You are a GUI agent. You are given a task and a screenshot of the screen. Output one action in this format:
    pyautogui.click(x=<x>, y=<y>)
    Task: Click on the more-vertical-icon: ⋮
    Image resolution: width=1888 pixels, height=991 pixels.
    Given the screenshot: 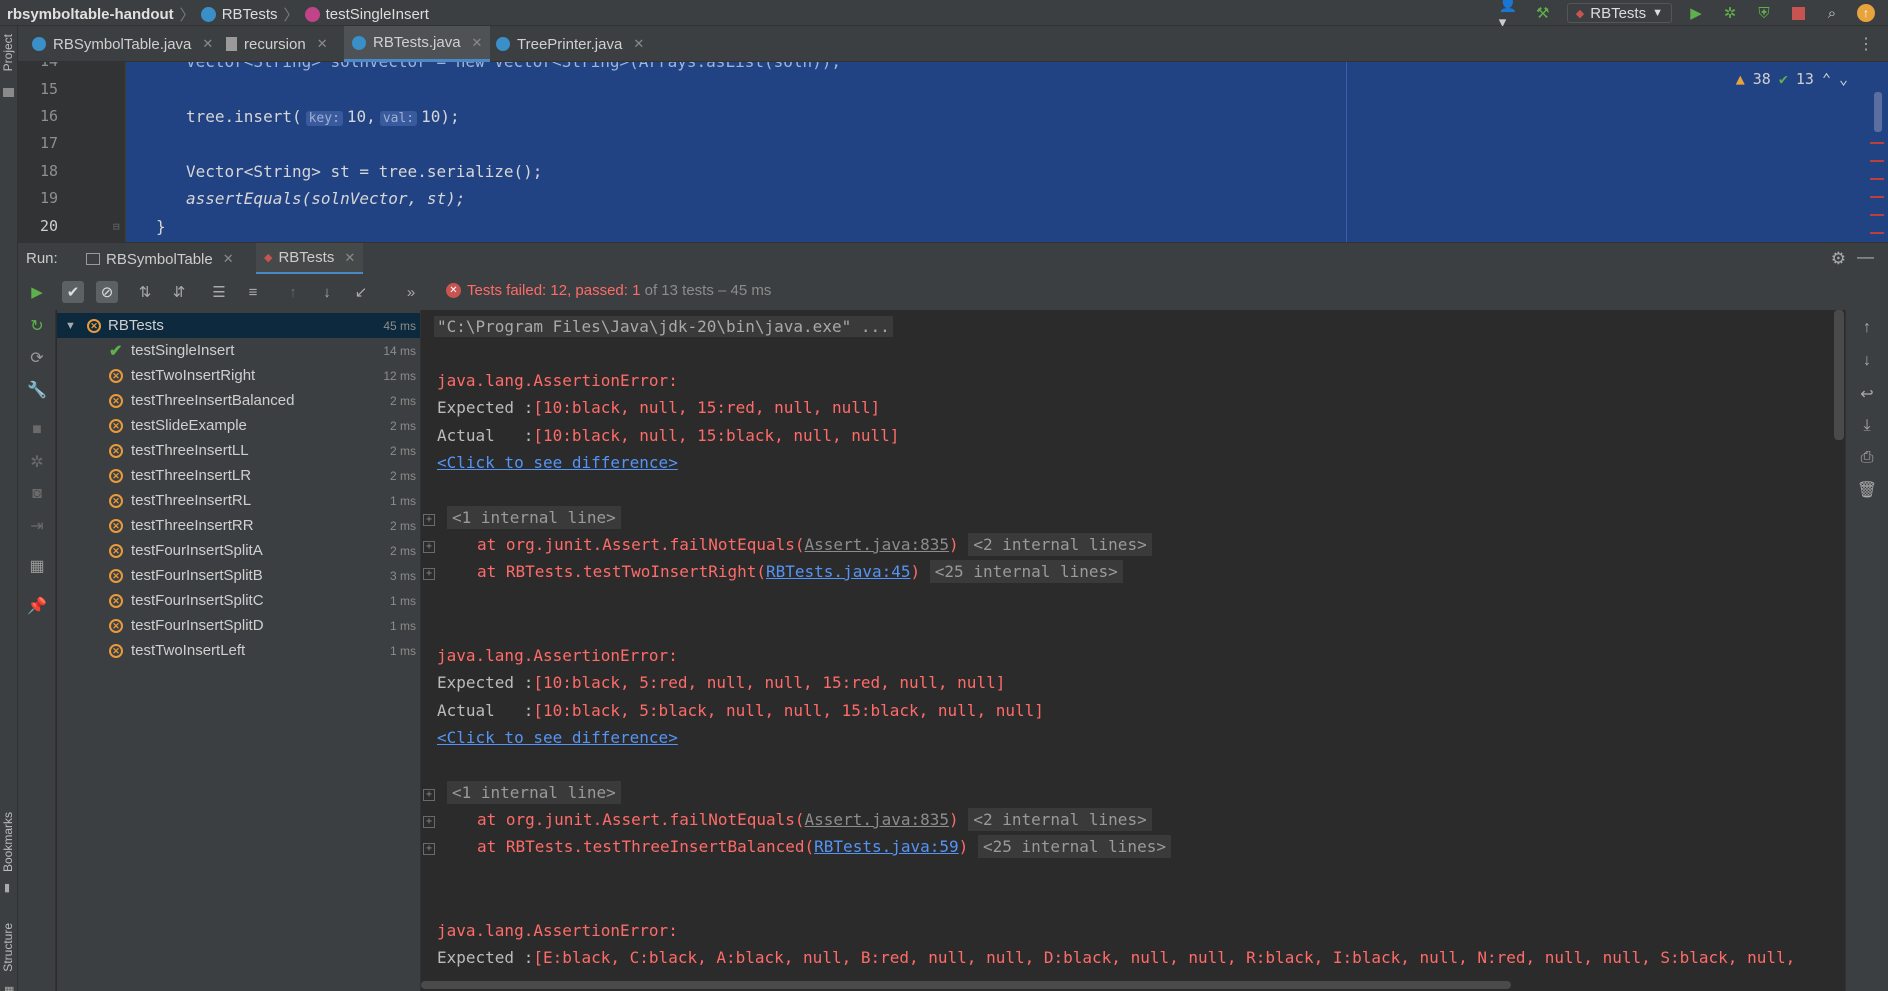 What is the action you would take?
    pyautogui.click(x=1866, y=44)
    